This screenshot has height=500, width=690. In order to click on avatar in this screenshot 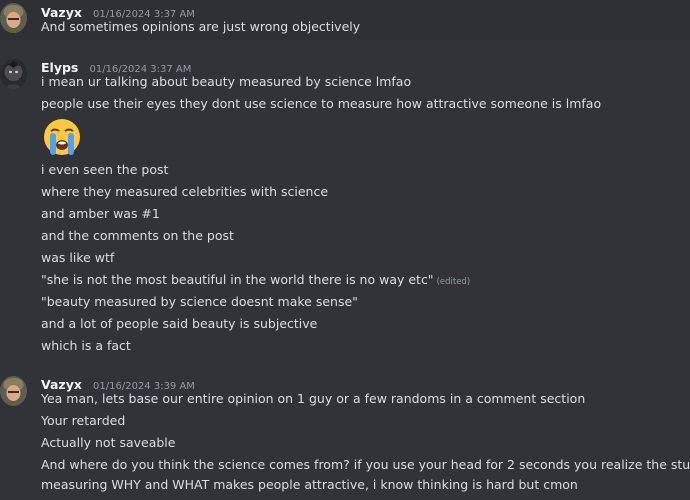, I will do `click(13, 391)`.